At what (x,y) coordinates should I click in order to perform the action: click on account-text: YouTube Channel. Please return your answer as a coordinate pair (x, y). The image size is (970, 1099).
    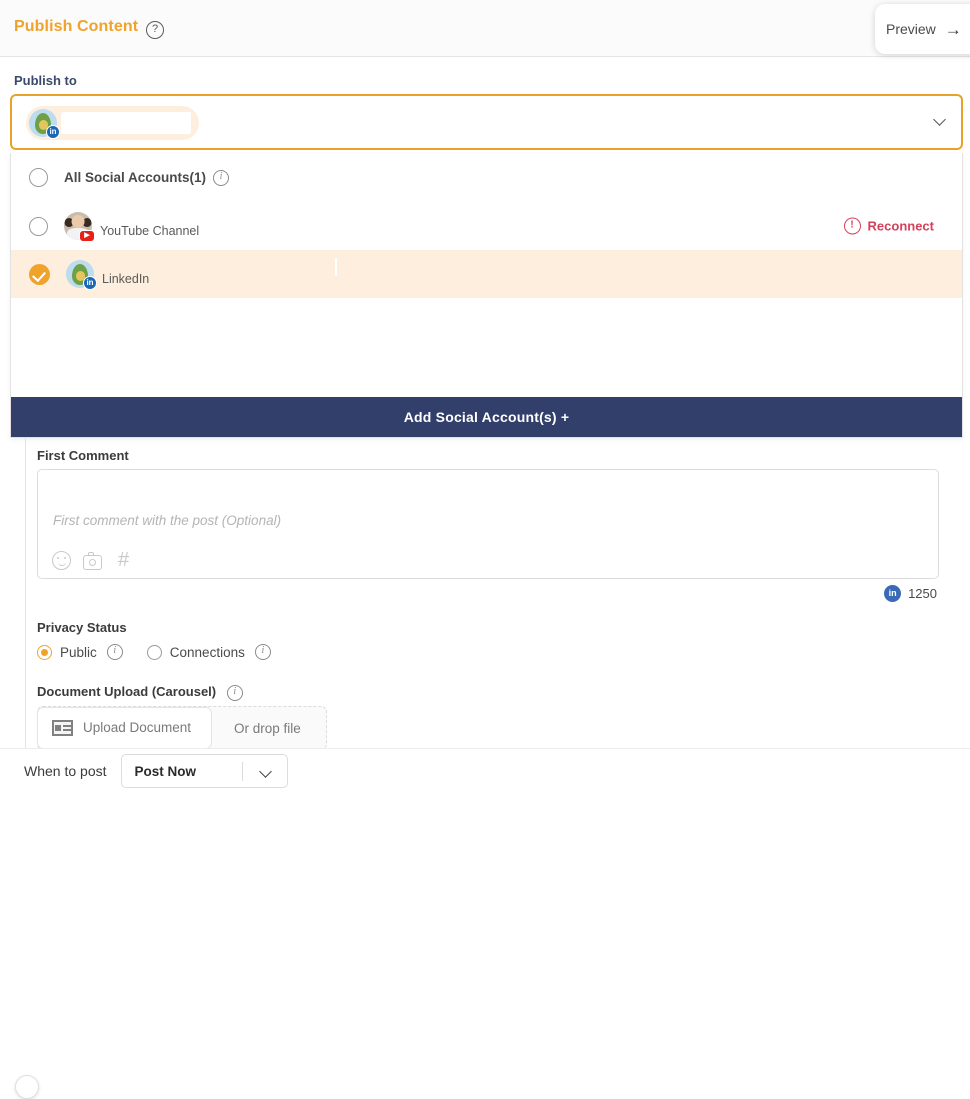
    Looking at the image, I should click on (149, 232).